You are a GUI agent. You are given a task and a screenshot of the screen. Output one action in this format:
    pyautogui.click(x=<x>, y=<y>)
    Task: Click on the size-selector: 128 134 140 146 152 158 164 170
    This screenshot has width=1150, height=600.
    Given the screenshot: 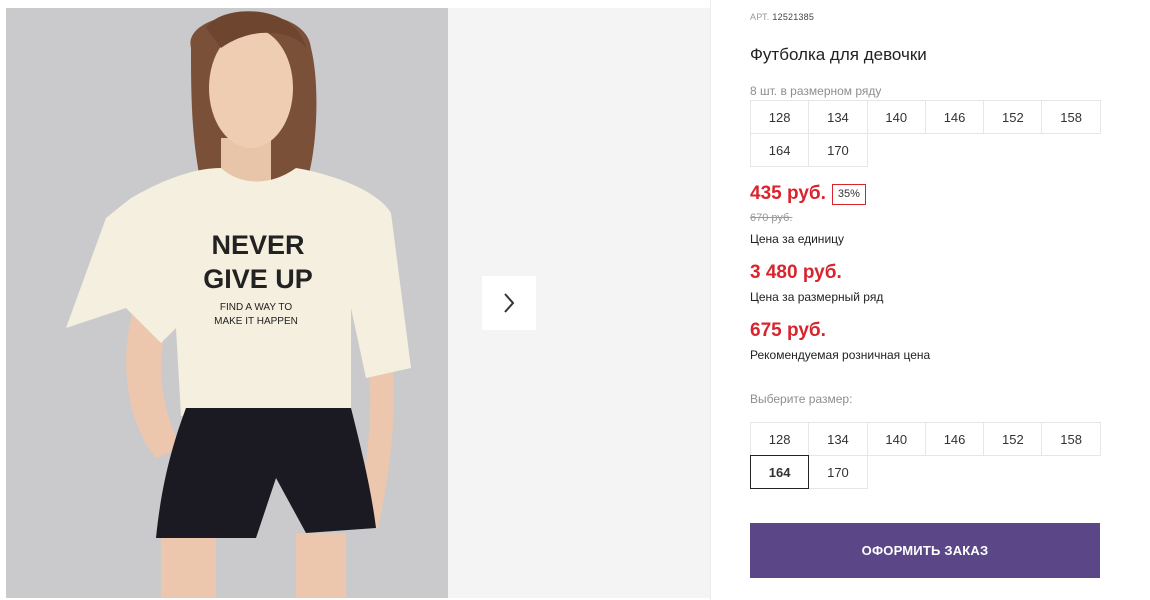 What is the action you would take?
    pyautogui.click(x=928, y=455)
    